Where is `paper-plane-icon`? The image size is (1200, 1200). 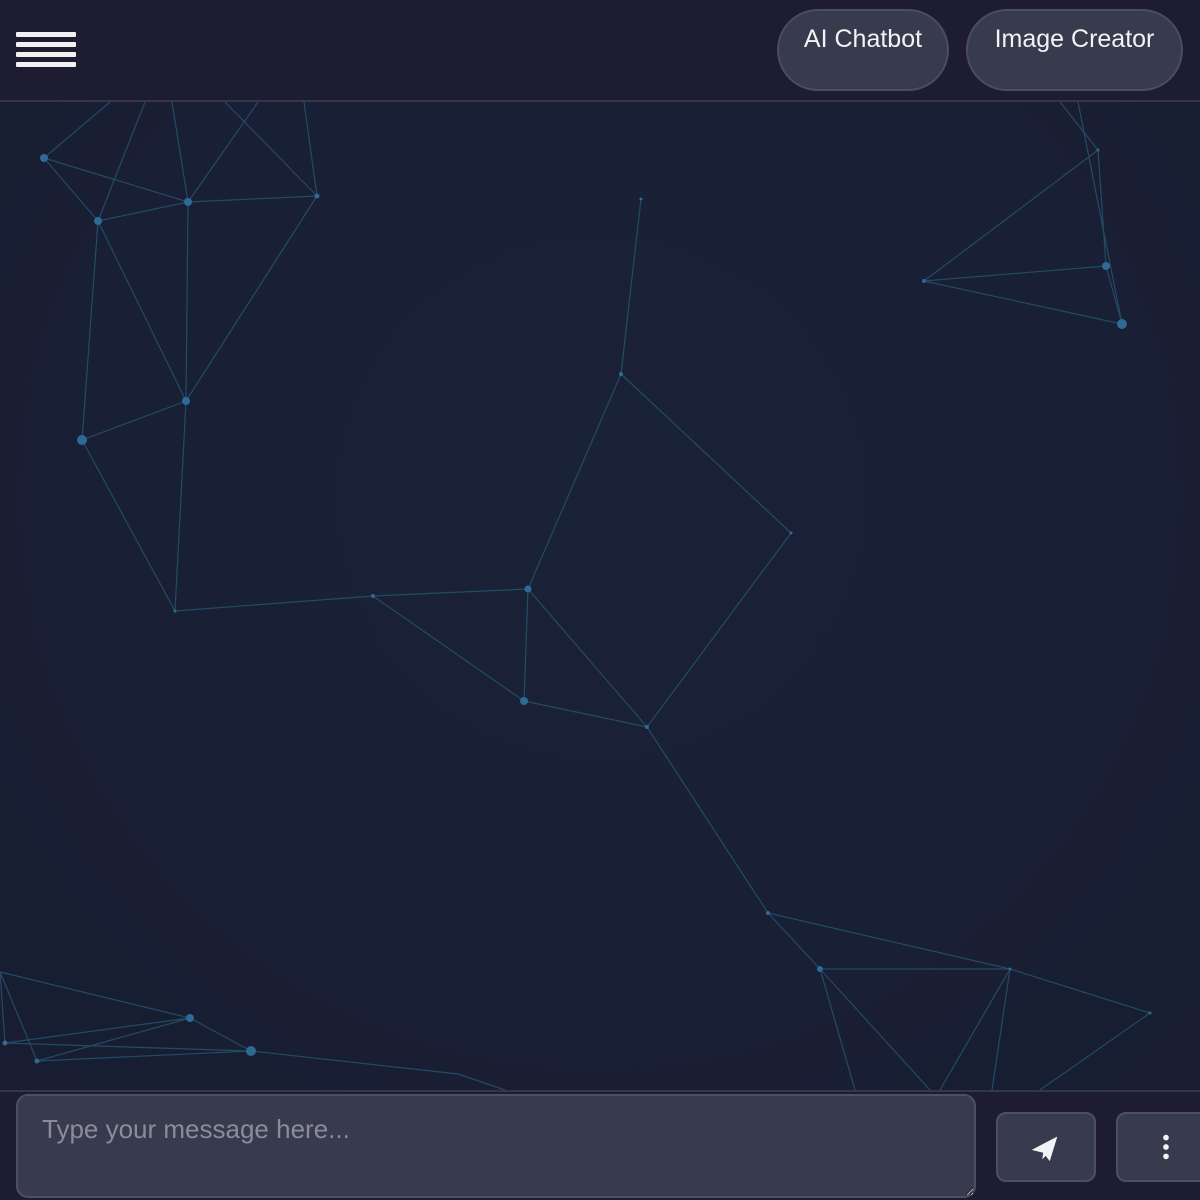
paper-plane-icon is located at coordinates (1044, 1149).